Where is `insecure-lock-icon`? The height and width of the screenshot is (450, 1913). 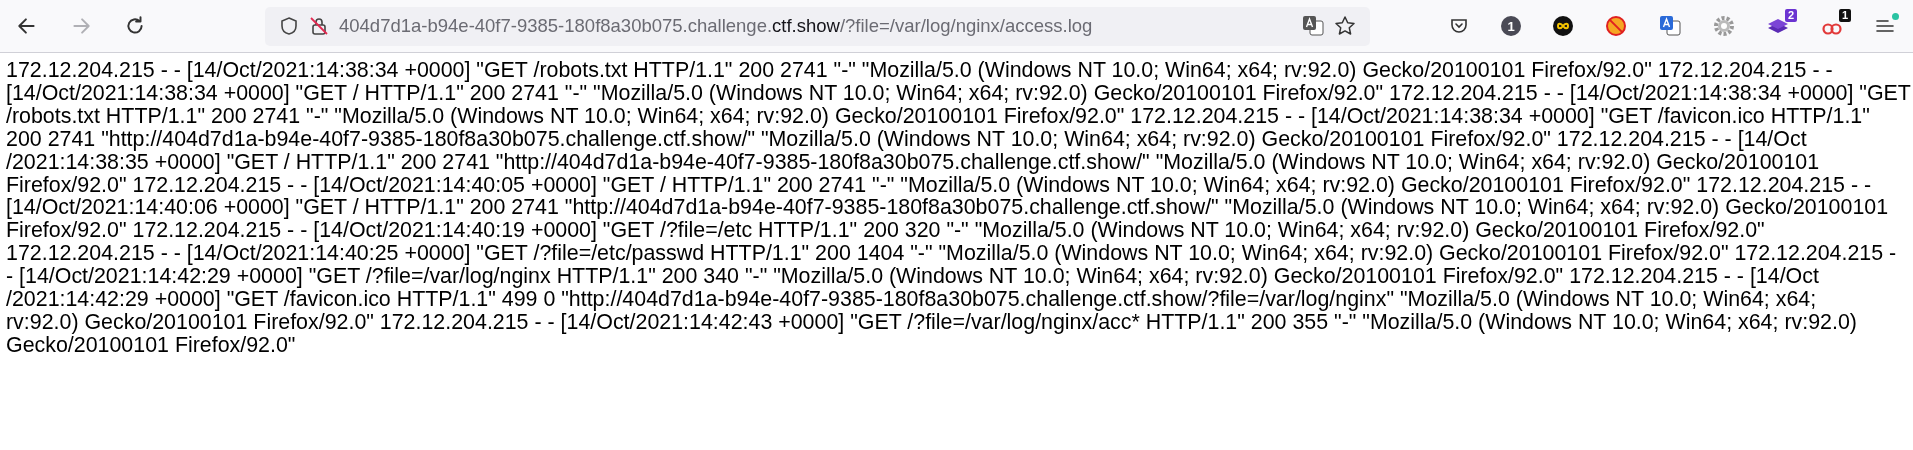 insecure-lock-icon is located at coordinates (319, 26).